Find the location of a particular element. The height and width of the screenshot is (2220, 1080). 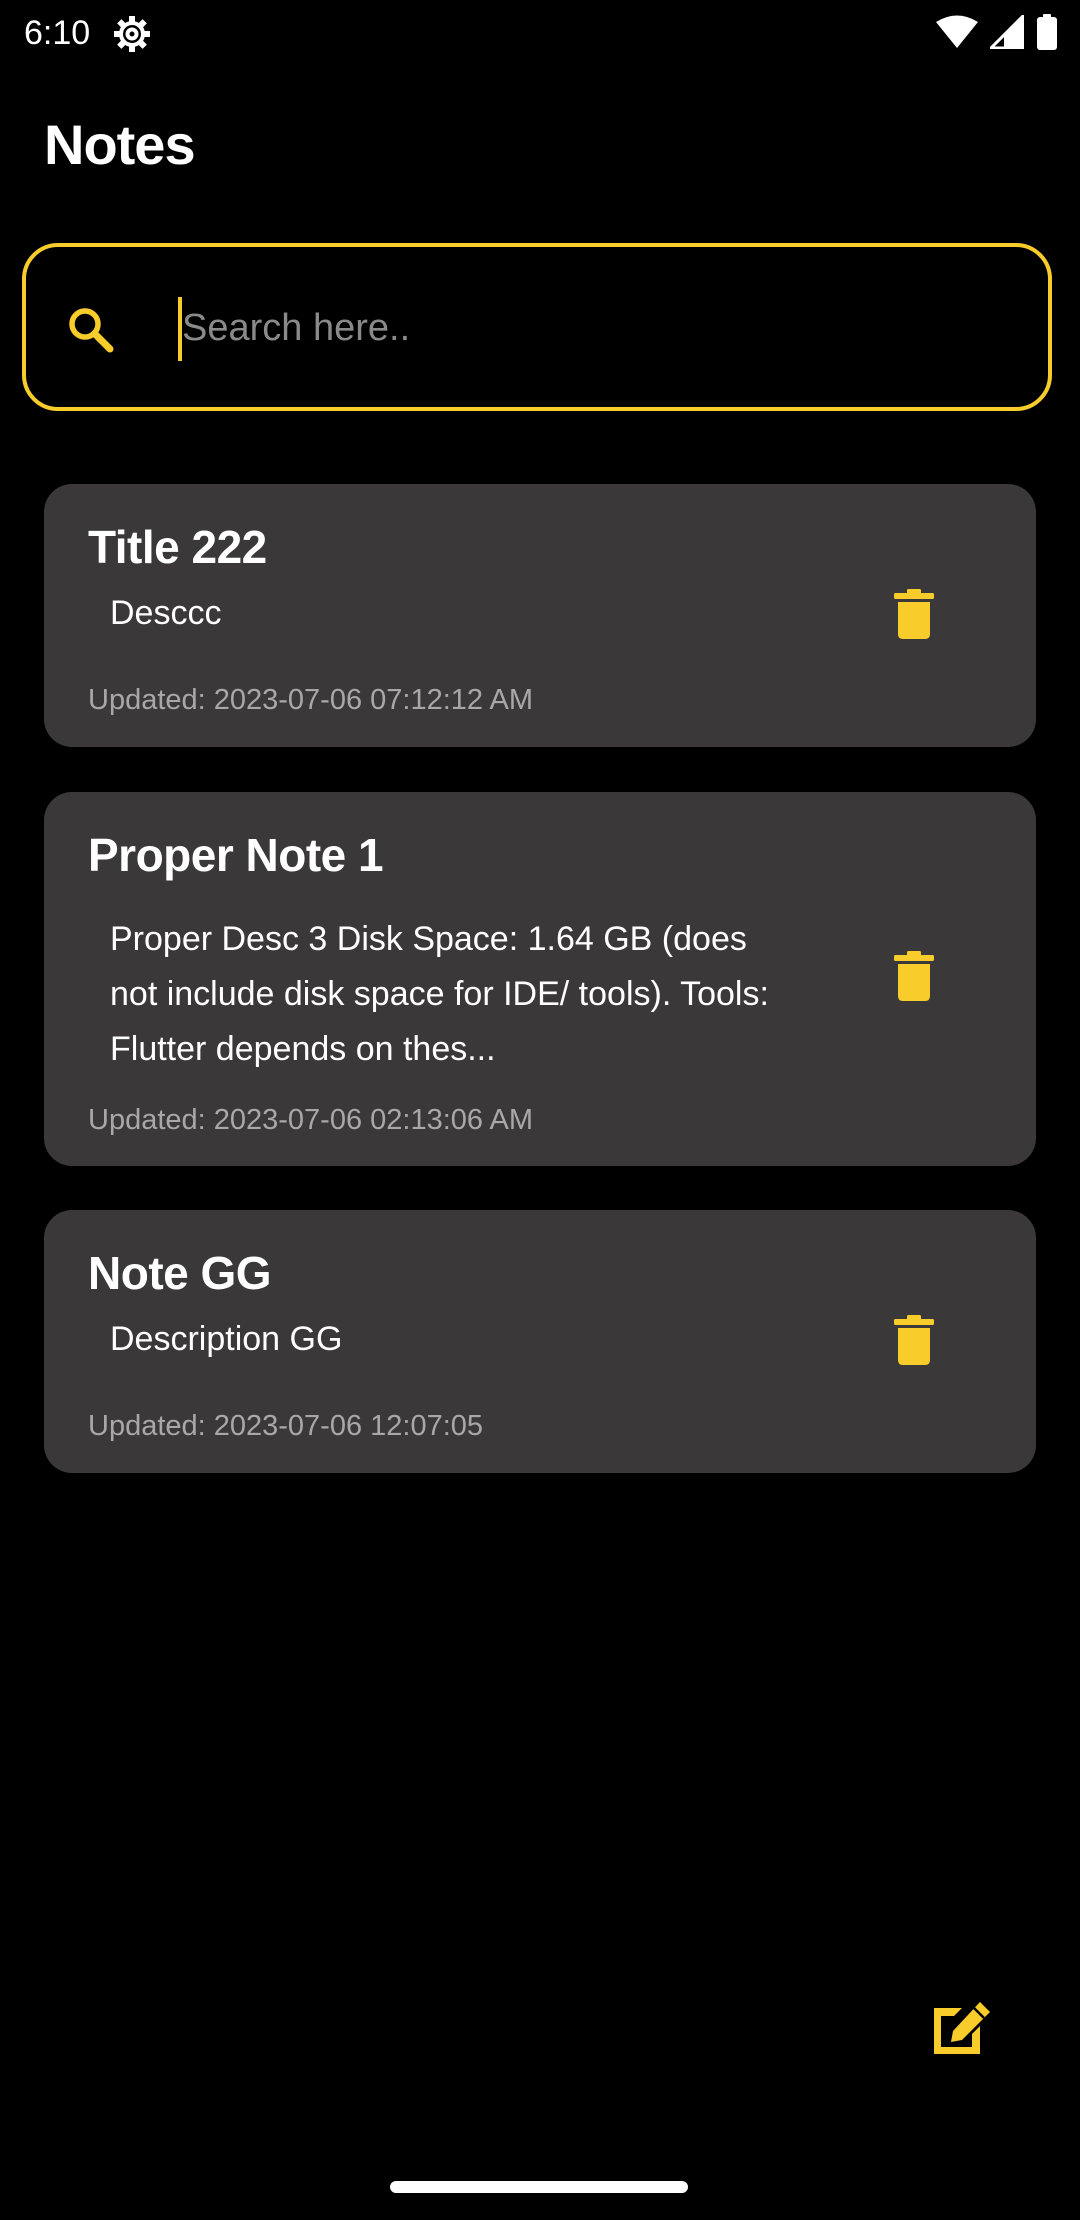

edit-note-icon is located at coordinates (962, 2030).